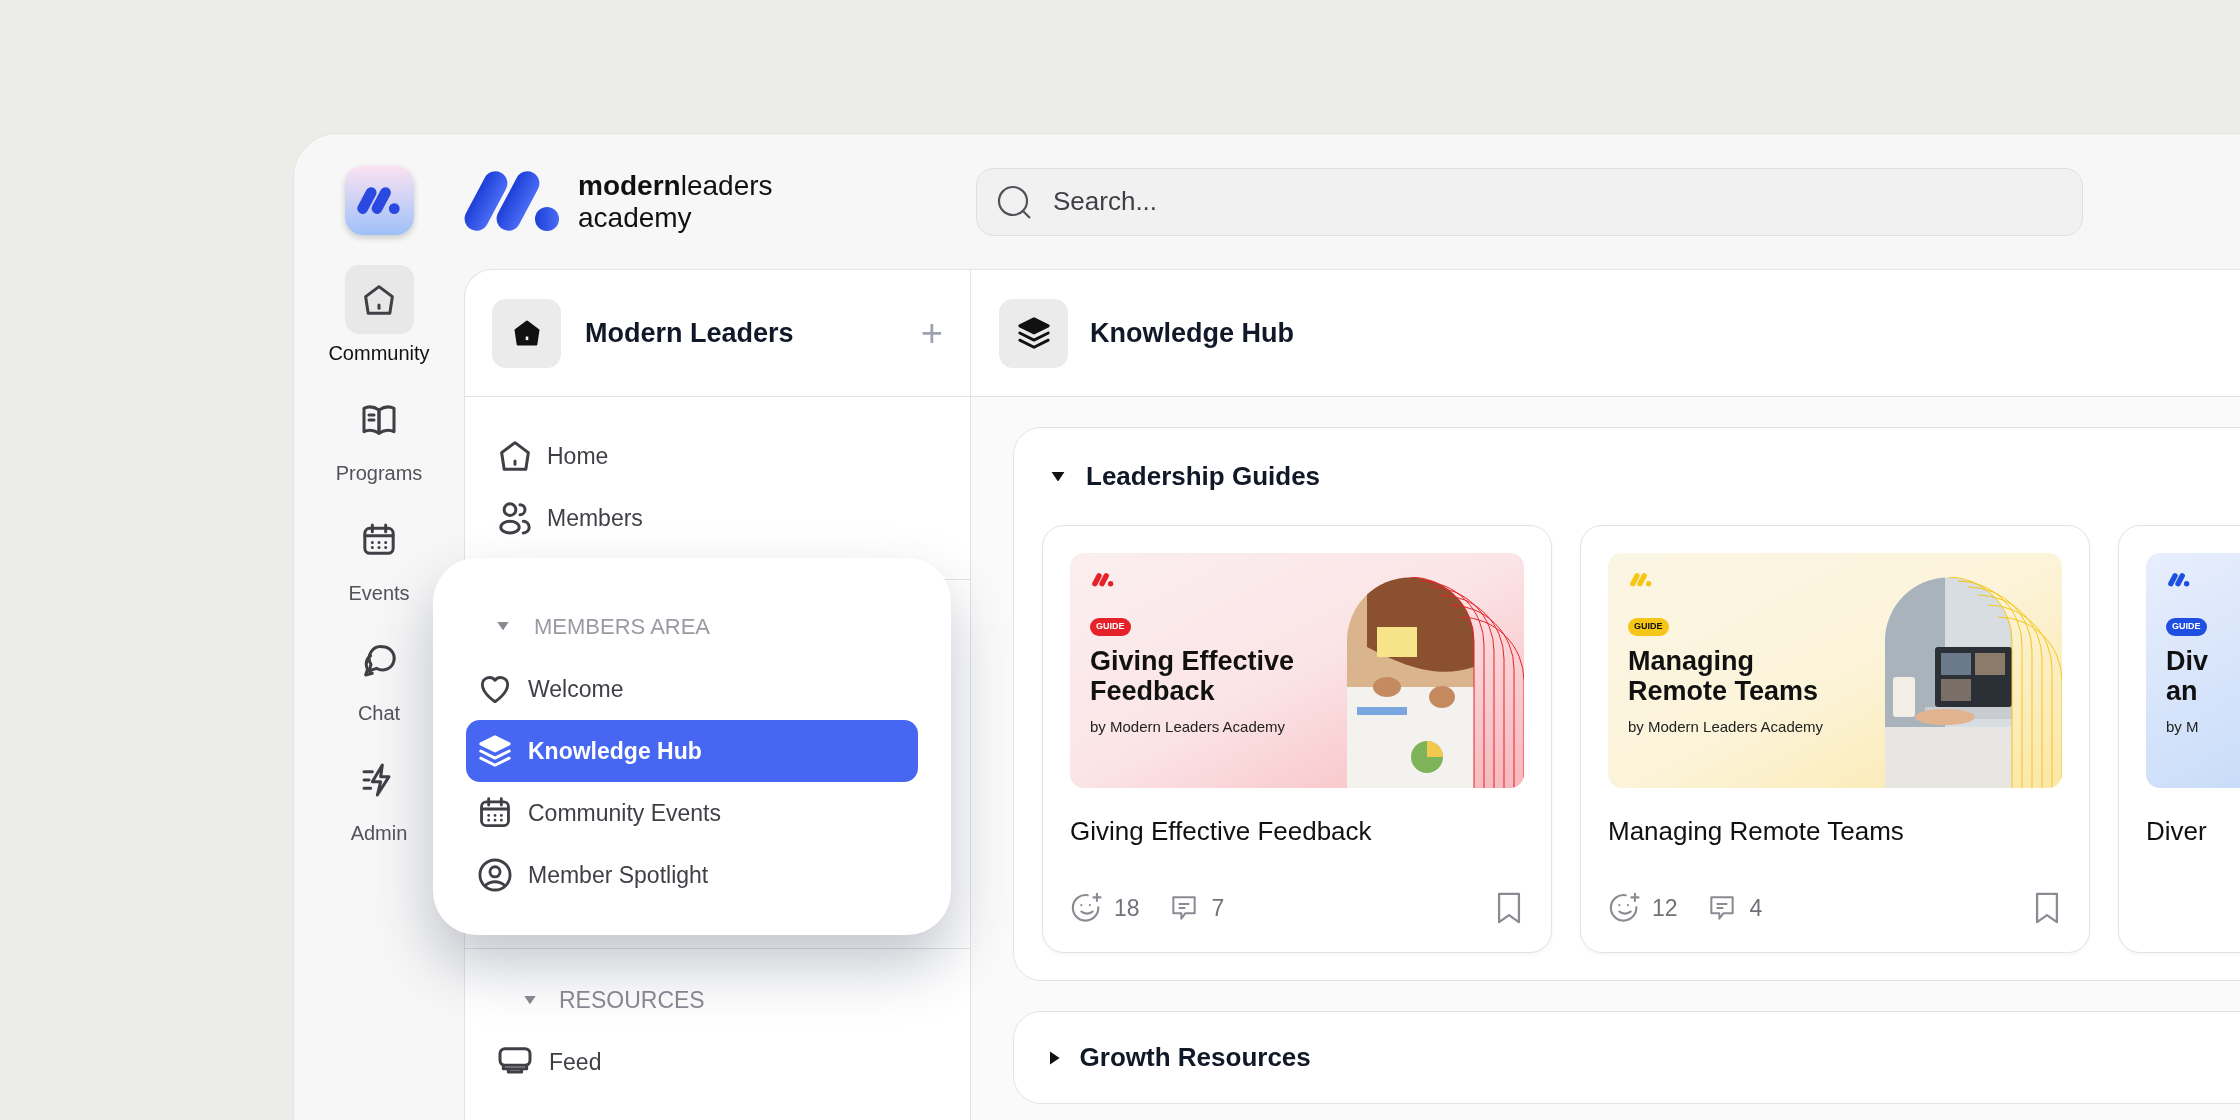 Image resolution: width=2240 pixels, height=1120 pixels. What do you see at coordinates (1192, 333) in the screenshot?
I see `page-title: Knowledge Hub` at bounding box center [1192, 333].